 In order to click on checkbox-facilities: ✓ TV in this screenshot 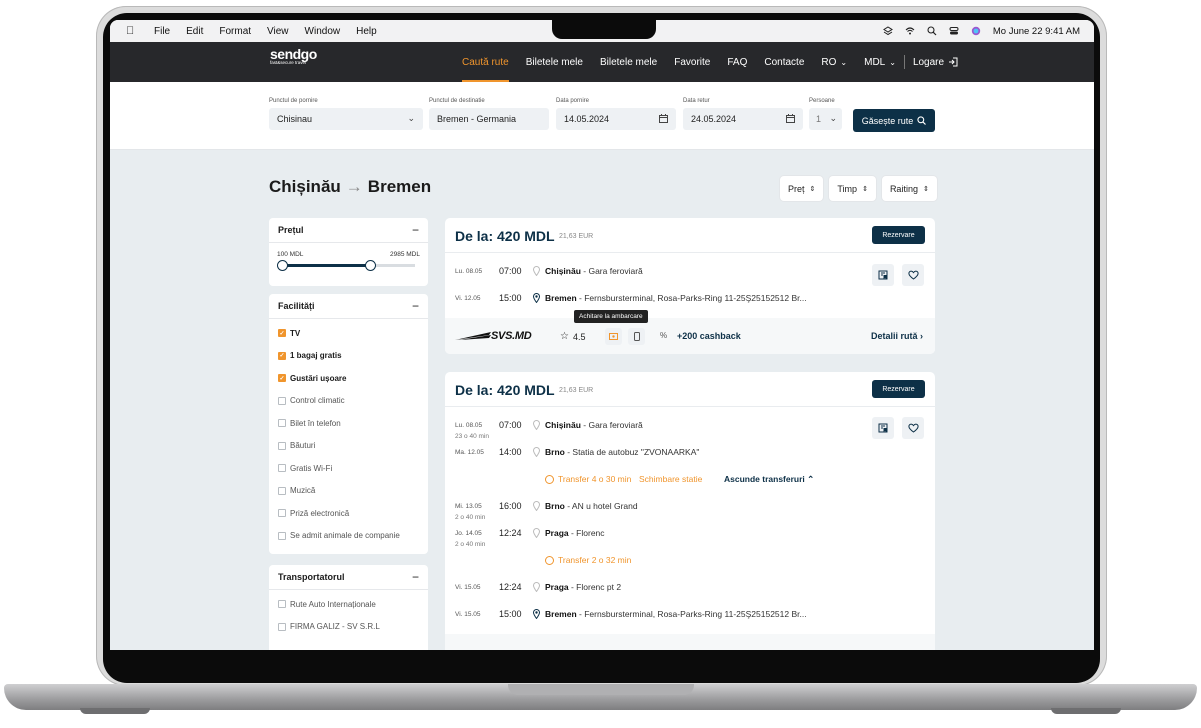, I will do `click(348, 333)`.